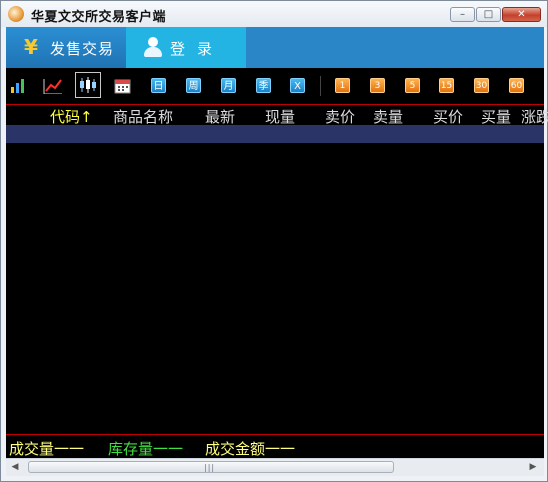 The height and width of the screenshot is (482, 548). I want to click on period-month-button: 月, so click(228, 85).